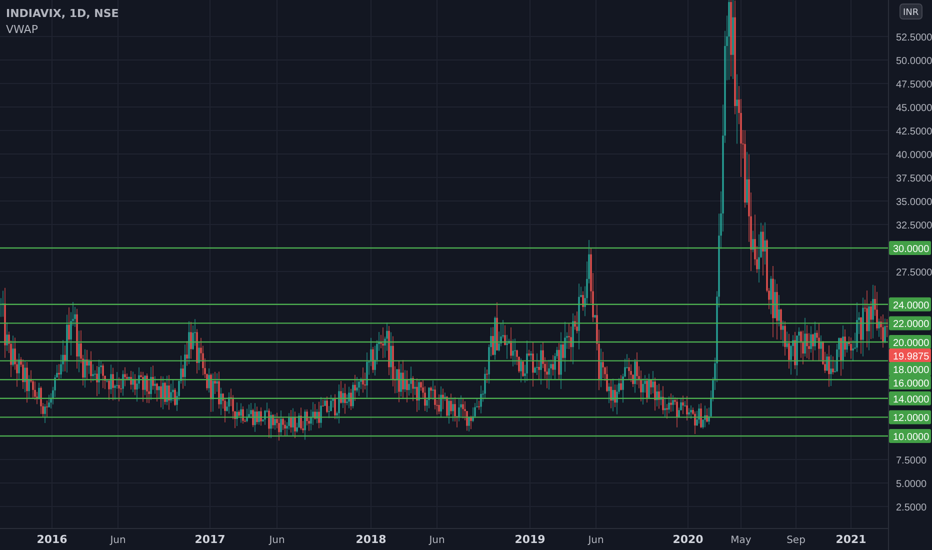  I want to click on price-axis-label: 32.5000, so click(914, 226).